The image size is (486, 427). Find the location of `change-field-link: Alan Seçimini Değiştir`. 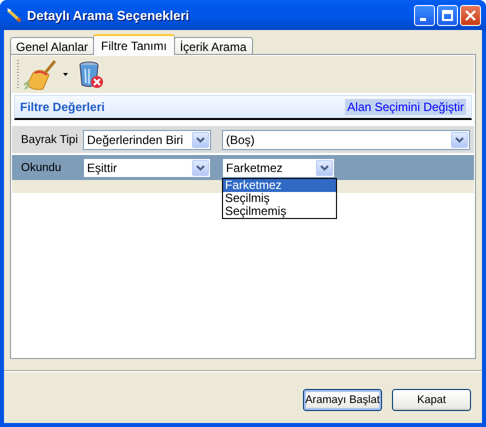

change-field-link: Alan Seçimini Değiştir is located at coordinates (405, 107).